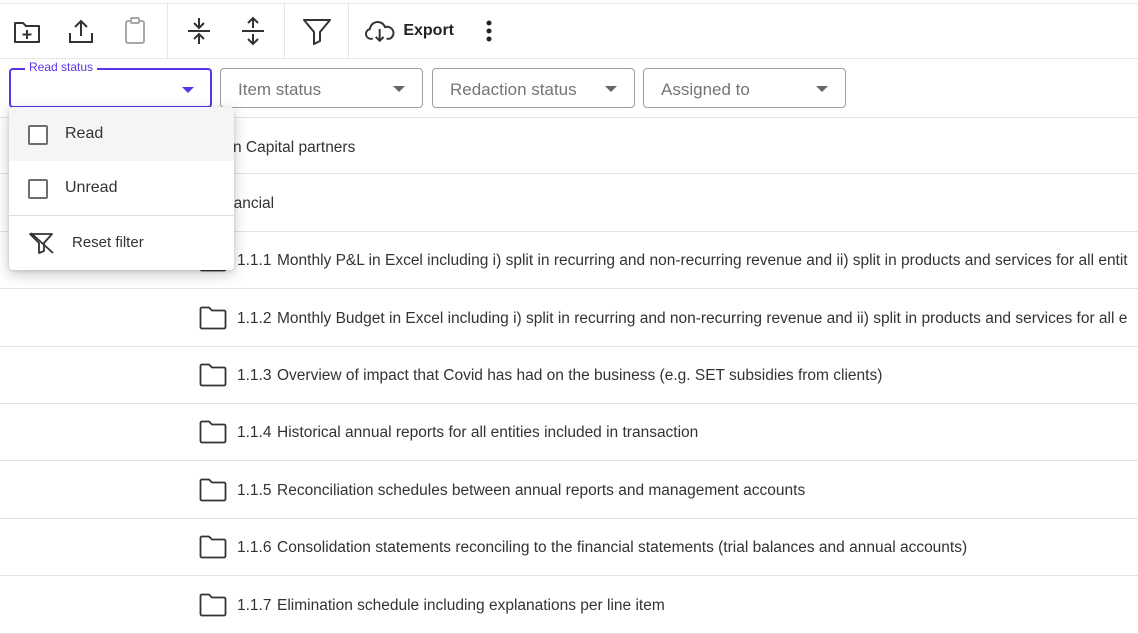 The height and width of the screenshot is (634, 1138). What do you see at coordinates (108, 242) in the screenshot?
I see `reset-filter-label: Reset filter` at bounding box center [108, 242].